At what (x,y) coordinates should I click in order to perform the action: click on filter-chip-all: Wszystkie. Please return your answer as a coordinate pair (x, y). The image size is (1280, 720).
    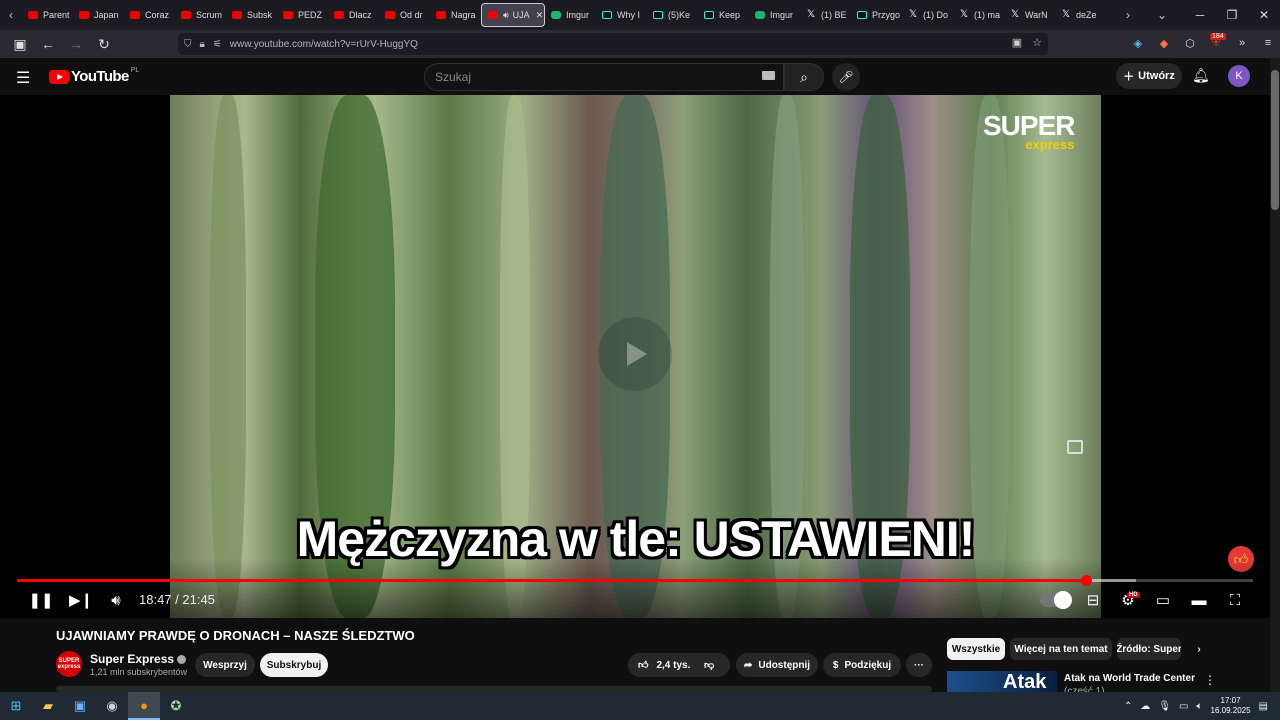
    Looking at the image, I should click on (976, 649).